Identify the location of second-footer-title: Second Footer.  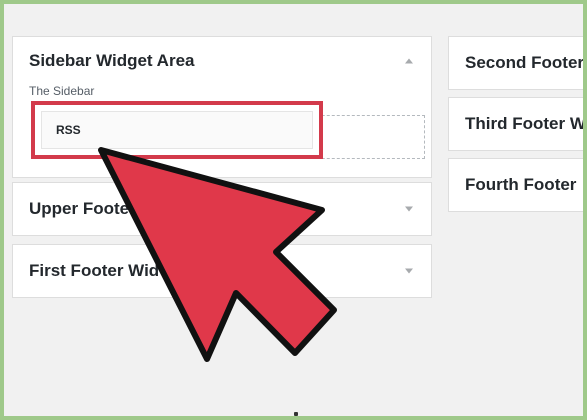
(524, 62).